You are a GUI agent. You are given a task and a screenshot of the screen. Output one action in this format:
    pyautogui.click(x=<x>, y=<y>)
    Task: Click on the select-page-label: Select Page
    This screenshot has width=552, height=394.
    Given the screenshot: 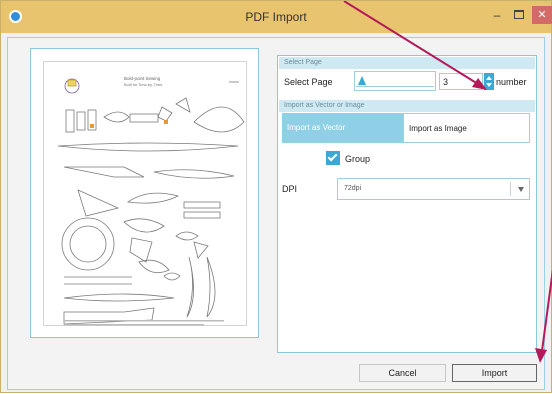 What is the action you would take?
    pyautogui.click(x=308, y=82)
    